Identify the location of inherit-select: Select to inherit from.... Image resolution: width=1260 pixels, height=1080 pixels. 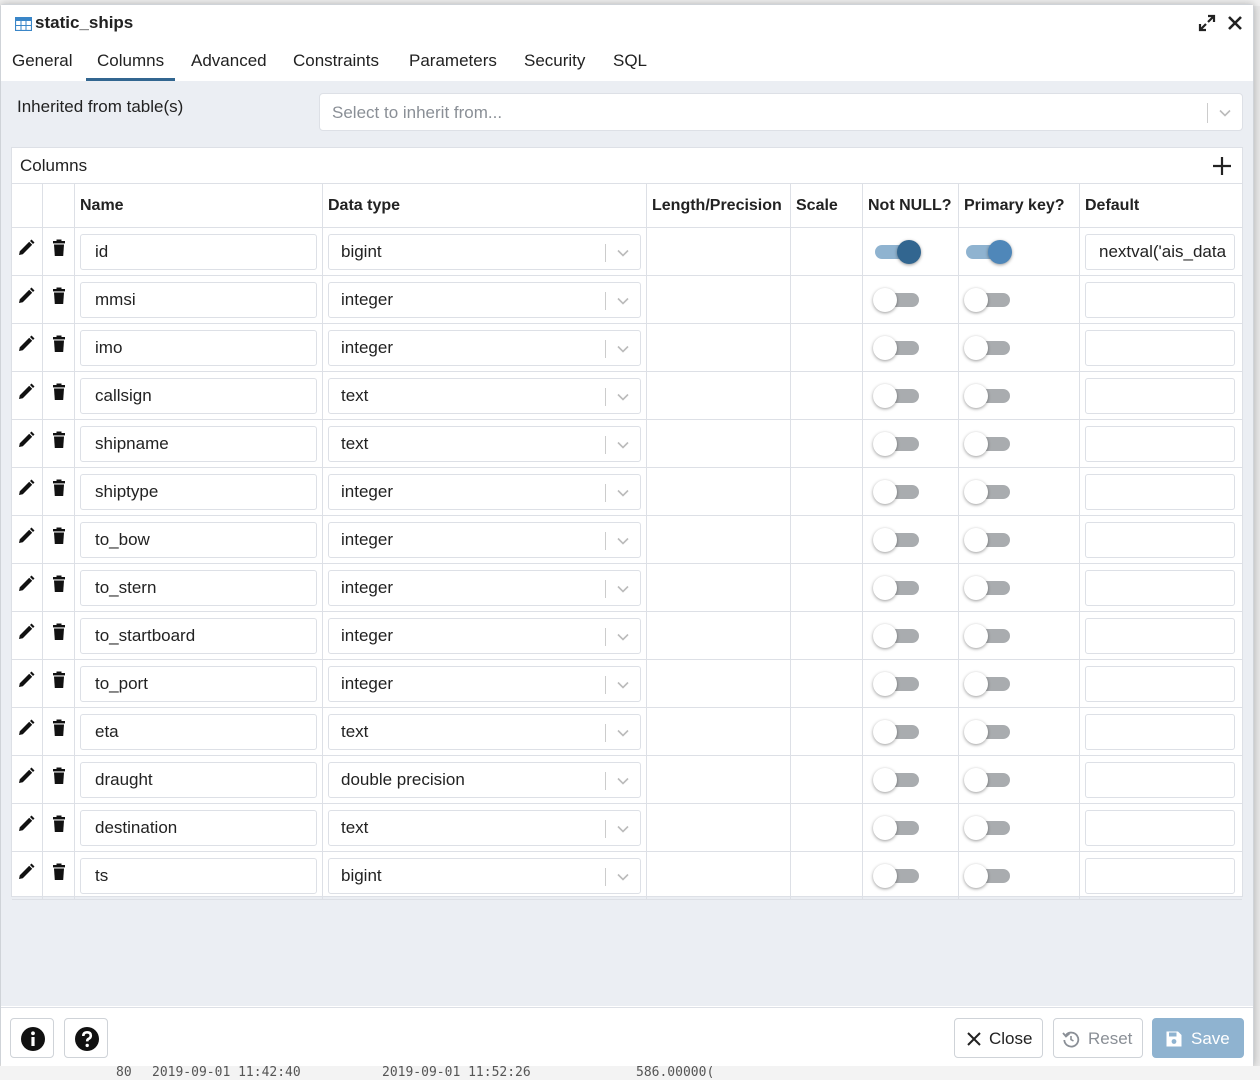
(781, 112).